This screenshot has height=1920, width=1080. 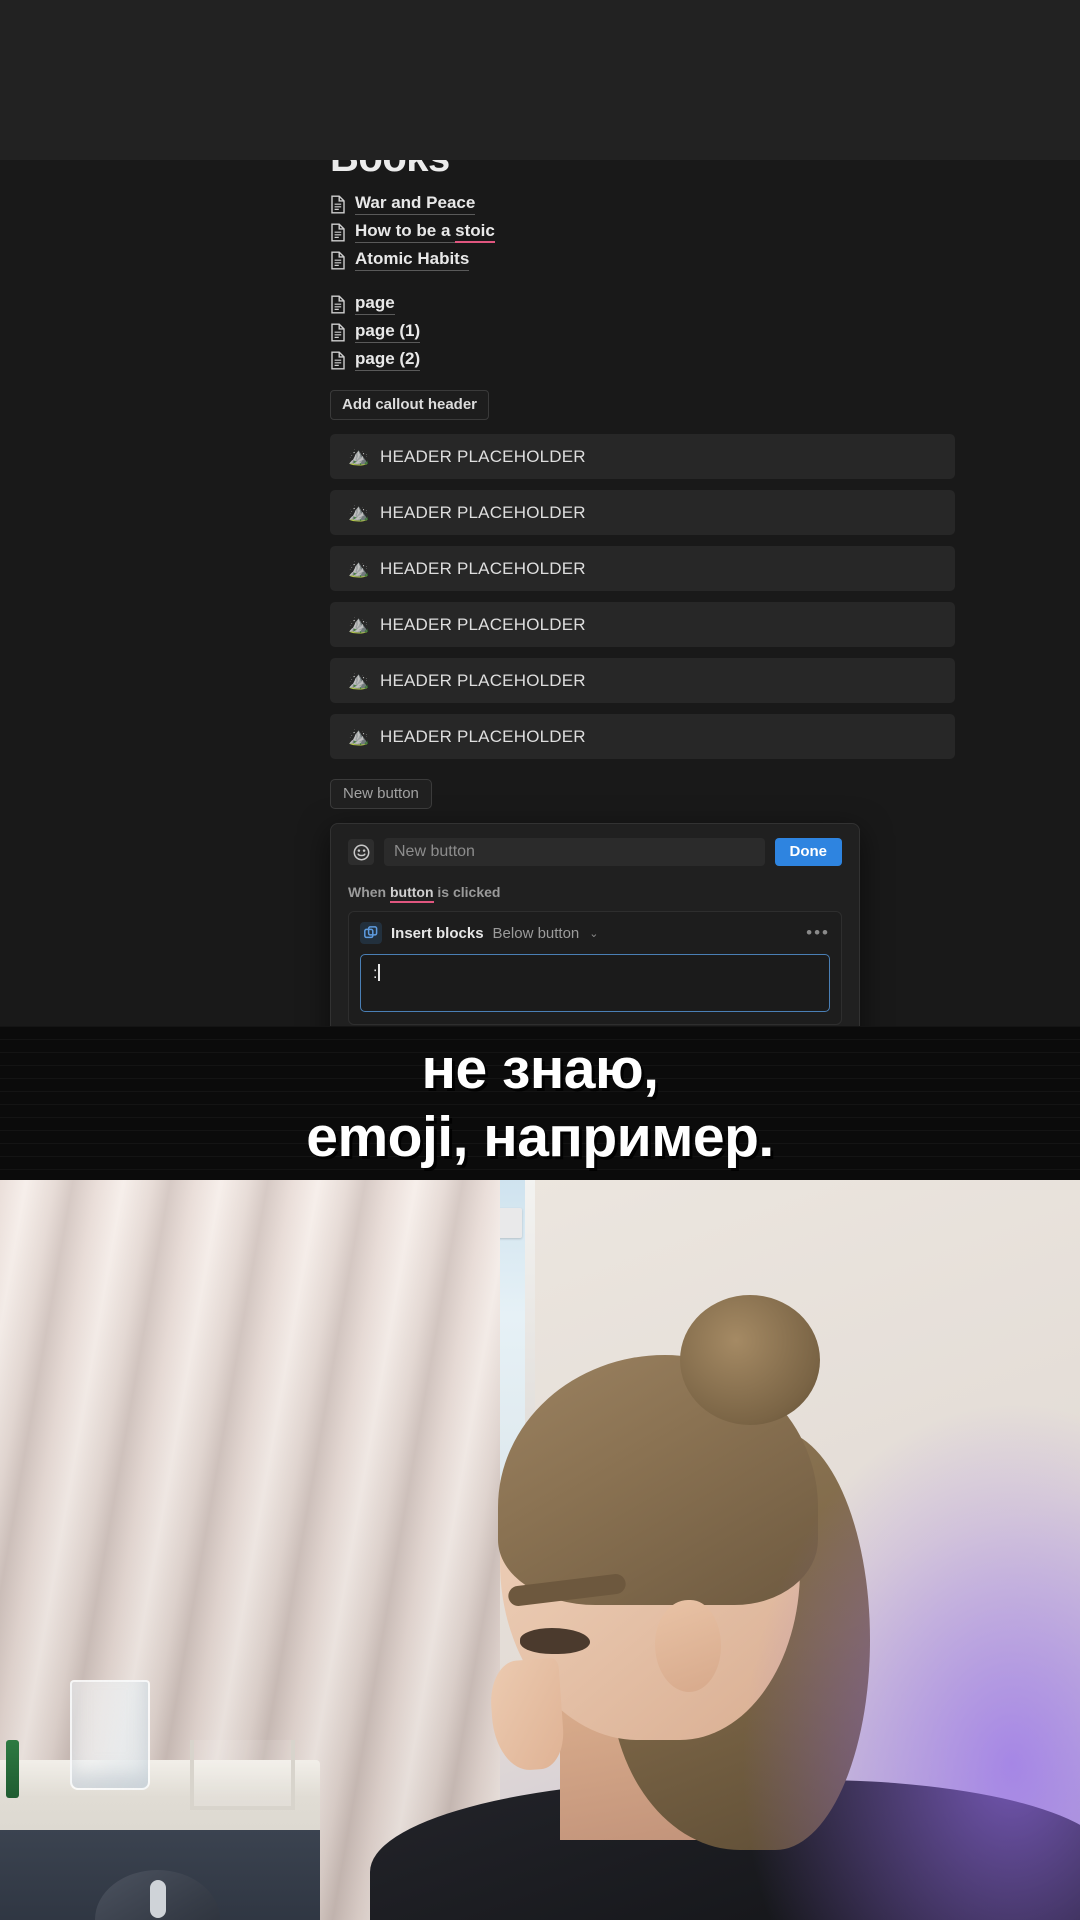 What do you see at coordinates (412, 893) in the screenshot?
I see `trigger-word: button` at bounding box center [412, 893].